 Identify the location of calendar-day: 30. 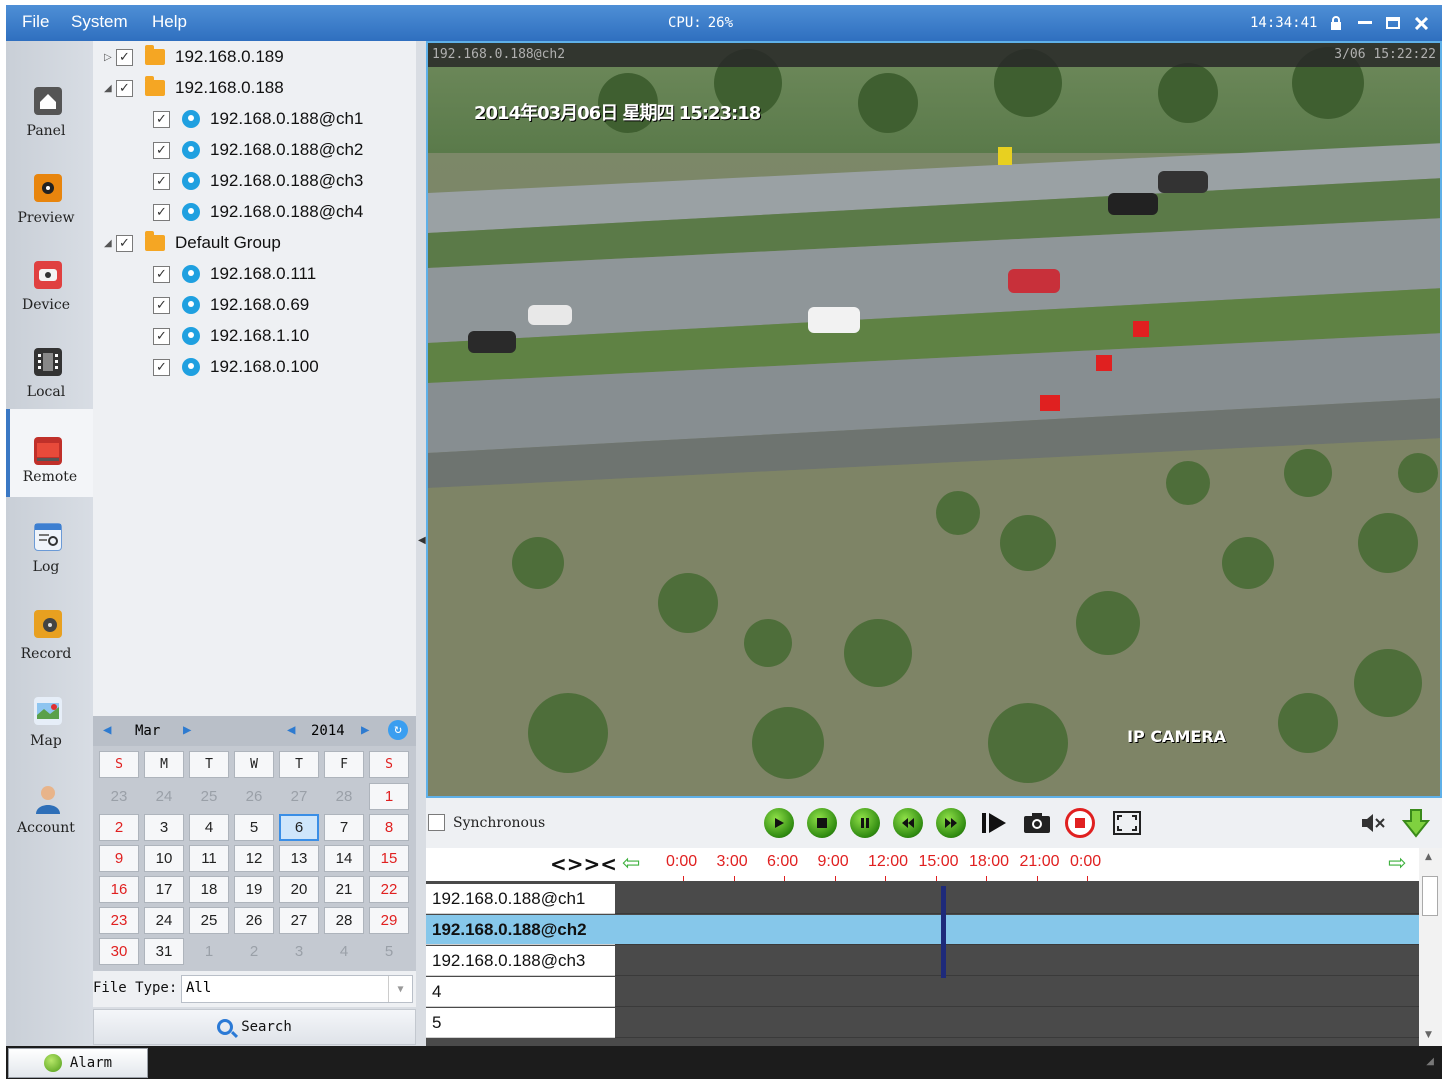
(119, 951).